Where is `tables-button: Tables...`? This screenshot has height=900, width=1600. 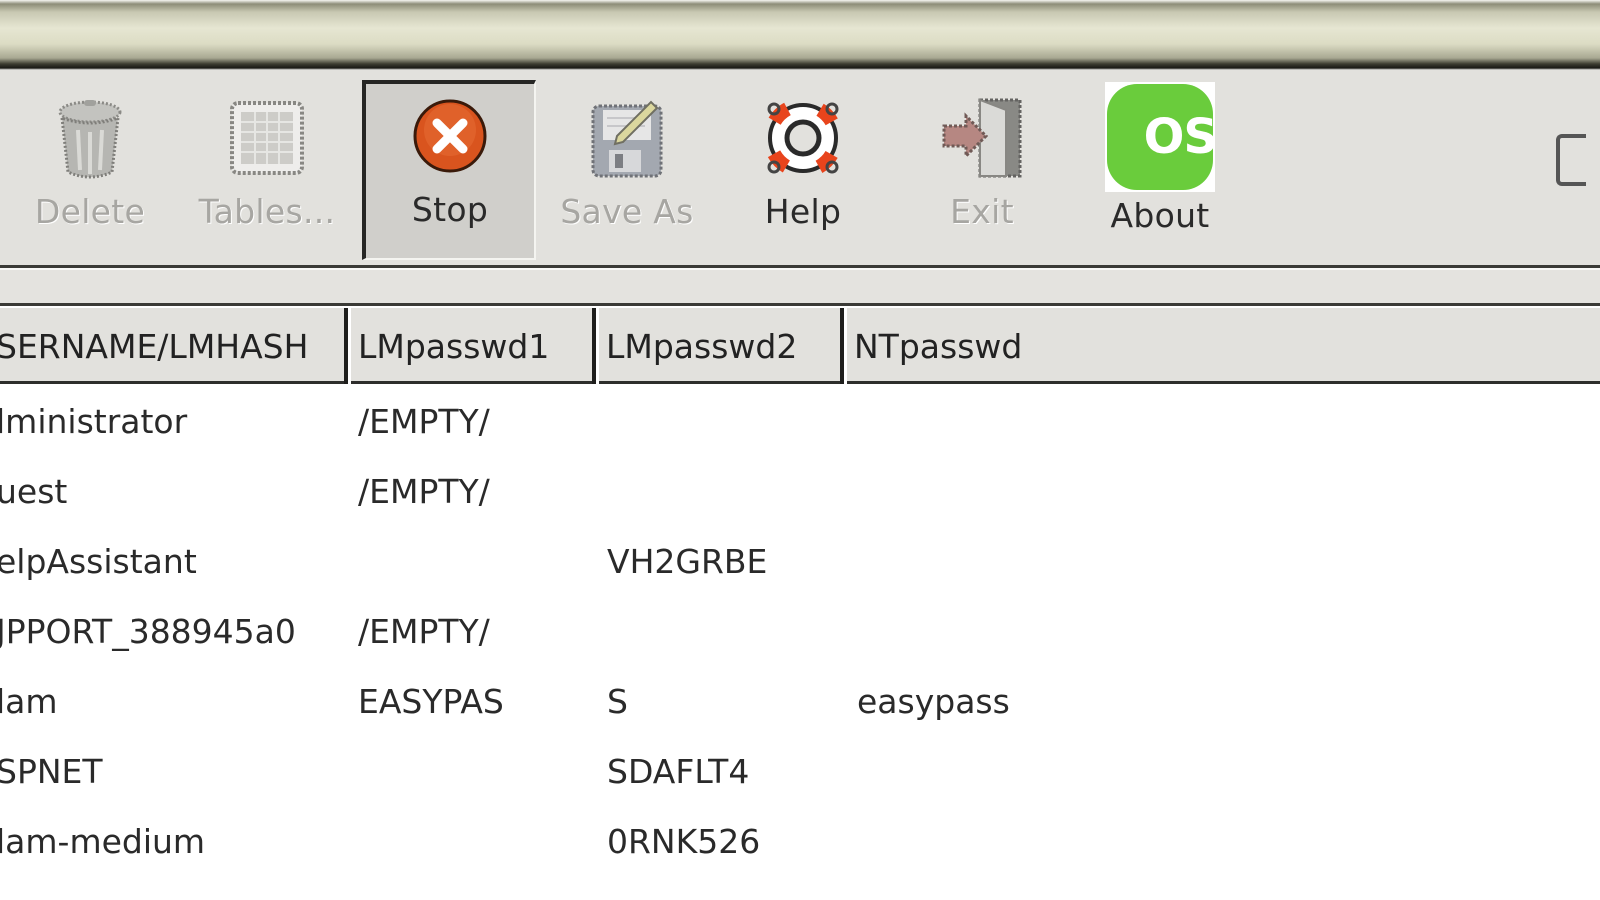 tables-button: Tables... is located at coordinates (267, 171).